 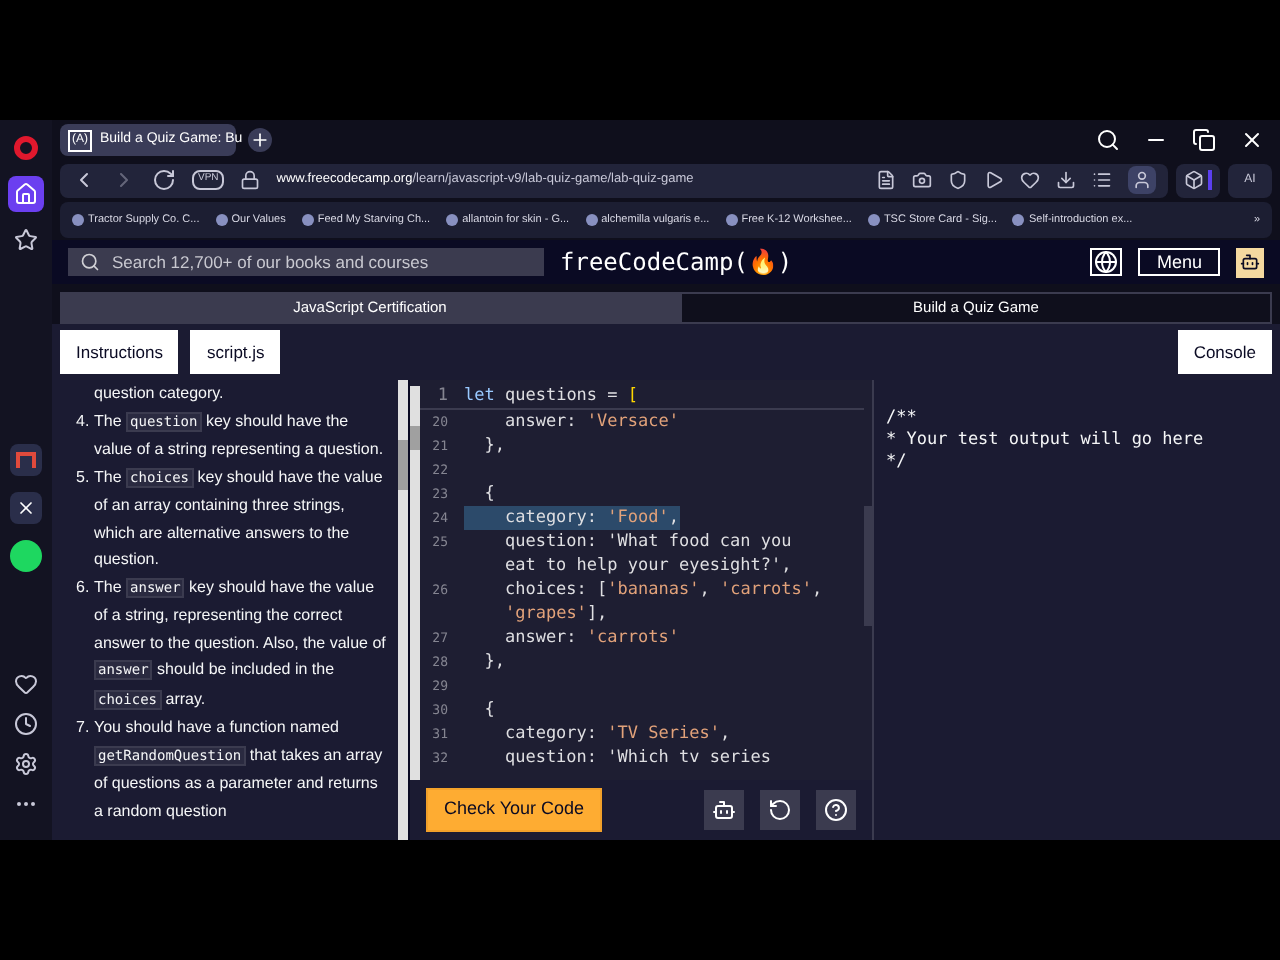 What do you see at coordinates (84, 587) in the screenshot?
I see `list-number: 6.` at bounding box center [84, 587].